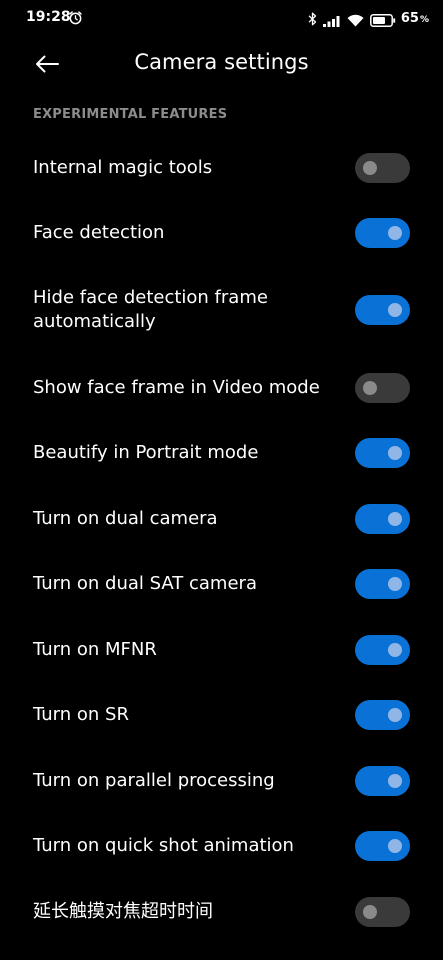 Image resolution: width=443 pixels, height=960 pixels. What do you see at coordinates (221, 167) in the screenshot?
I see `setting-row: Internal magic tools` at bounding box center [221, 167].